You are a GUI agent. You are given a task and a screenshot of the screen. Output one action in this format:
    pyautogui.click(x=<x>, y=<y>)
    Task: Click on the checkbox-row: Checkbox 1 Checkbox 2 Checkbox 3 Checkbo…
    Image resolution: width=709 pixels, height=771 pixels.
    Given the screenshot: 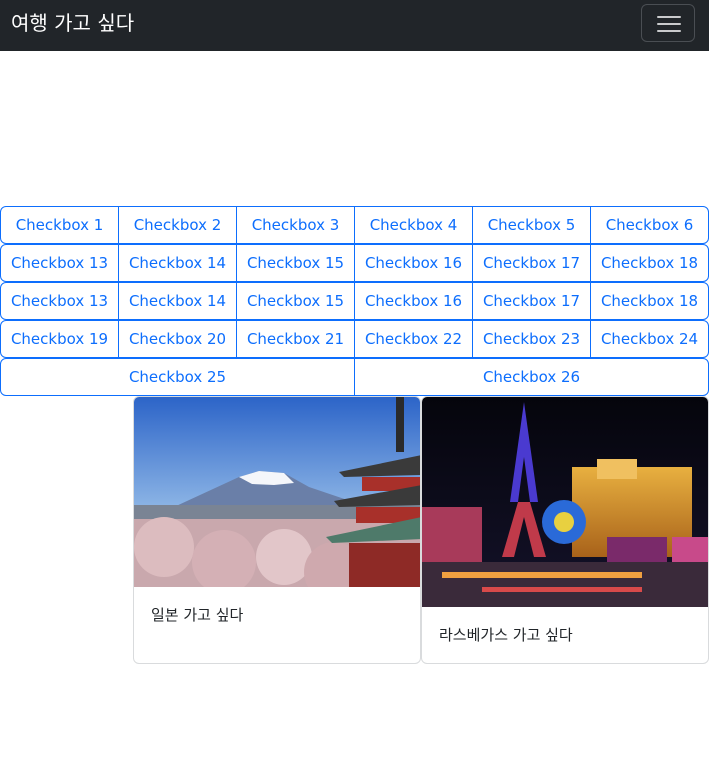 What is the action you would take?
    pyautogui.click(x=354, y=225)
    